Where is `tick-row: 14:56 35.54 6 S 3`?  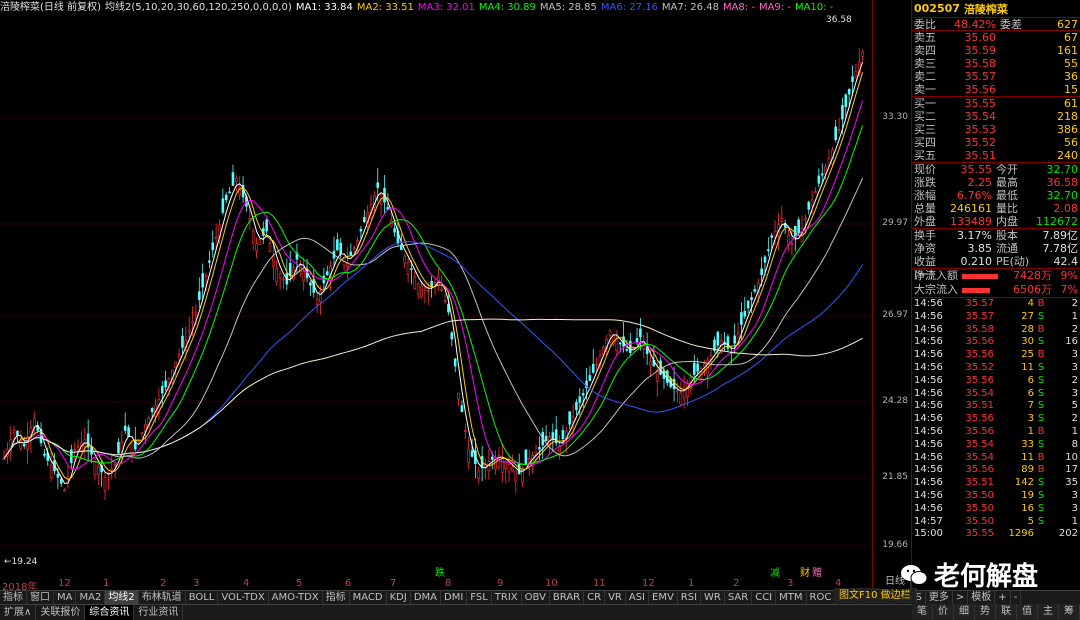 tick-row: 14:56 35.54 6 S 3 is located at coordinates (996, 394).